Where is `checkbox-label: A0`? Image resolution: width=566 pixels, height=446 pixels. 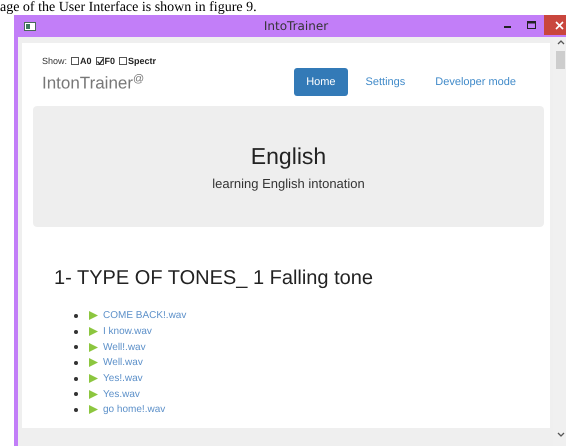
checkbox-label: A0 is located at coordinates (86, 61).